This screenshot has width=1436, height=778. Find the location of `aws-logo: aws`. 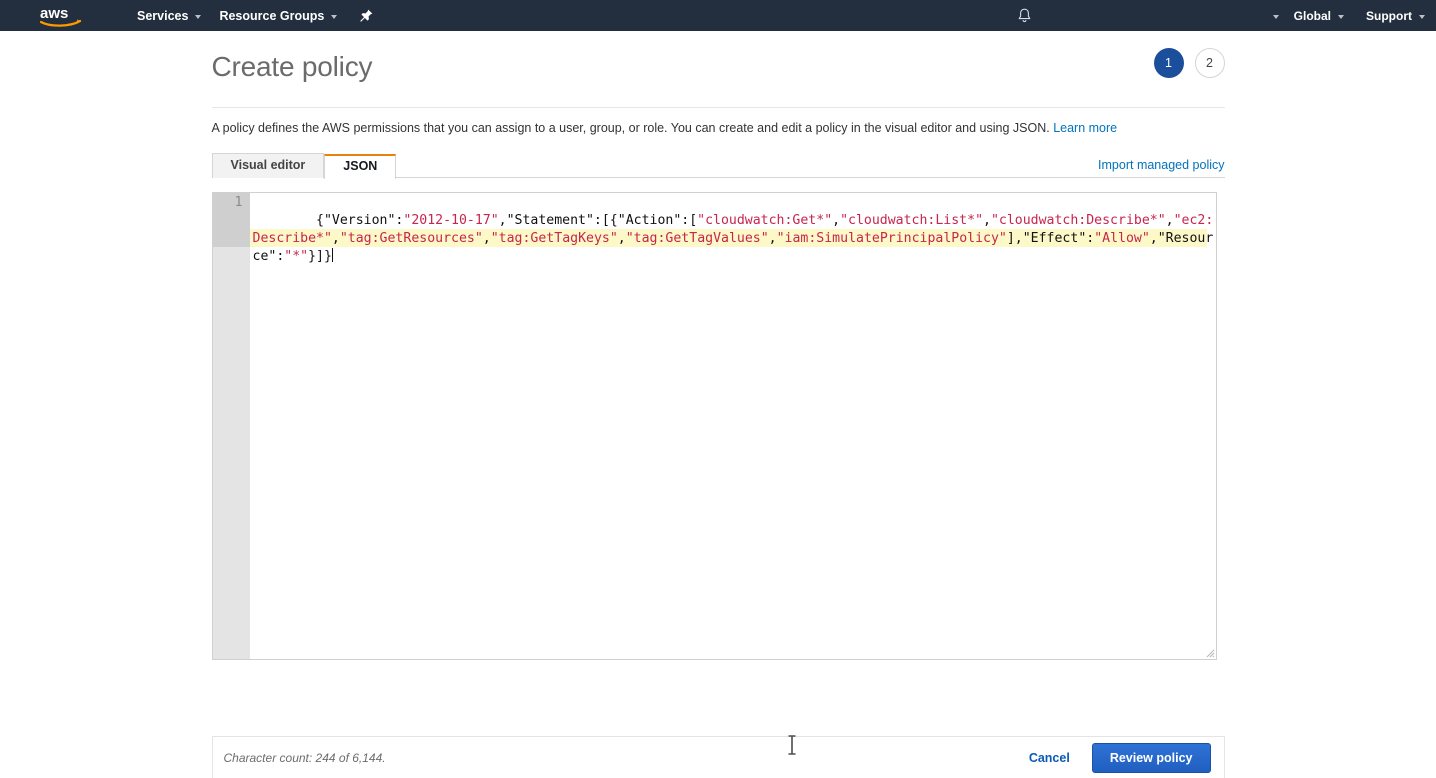

aws-logo: aws is located at coordinates (61, 15).